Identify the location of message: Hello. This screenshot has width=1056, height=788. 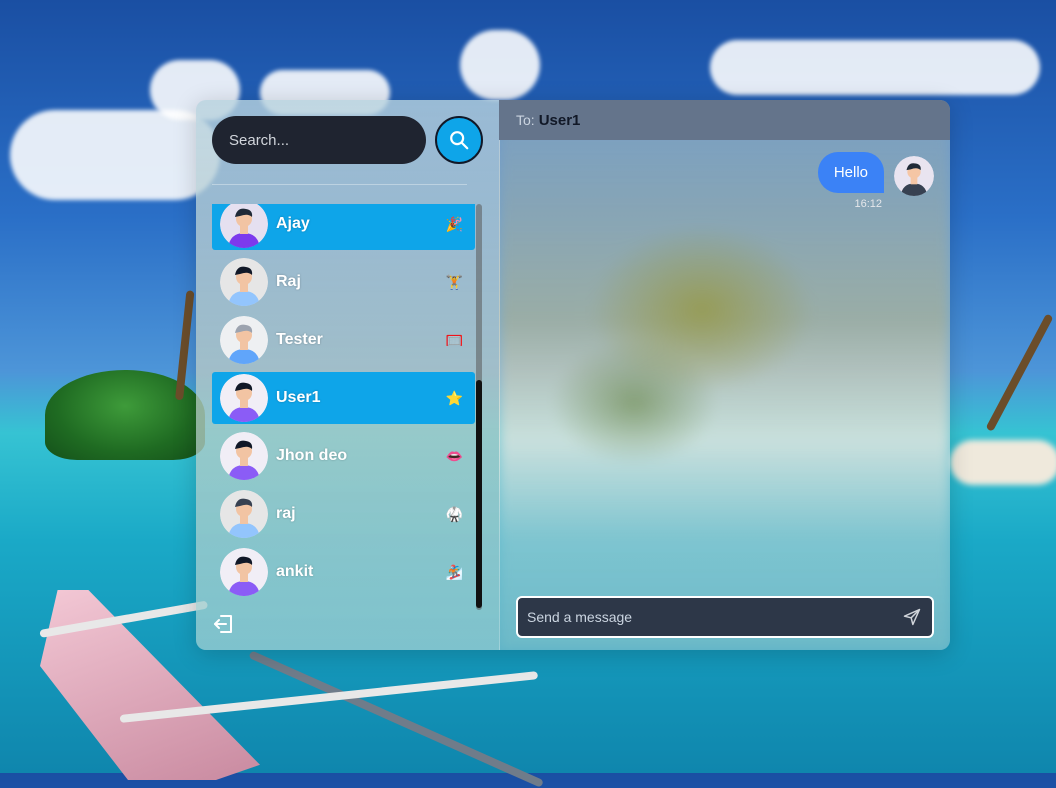
(875, 174).